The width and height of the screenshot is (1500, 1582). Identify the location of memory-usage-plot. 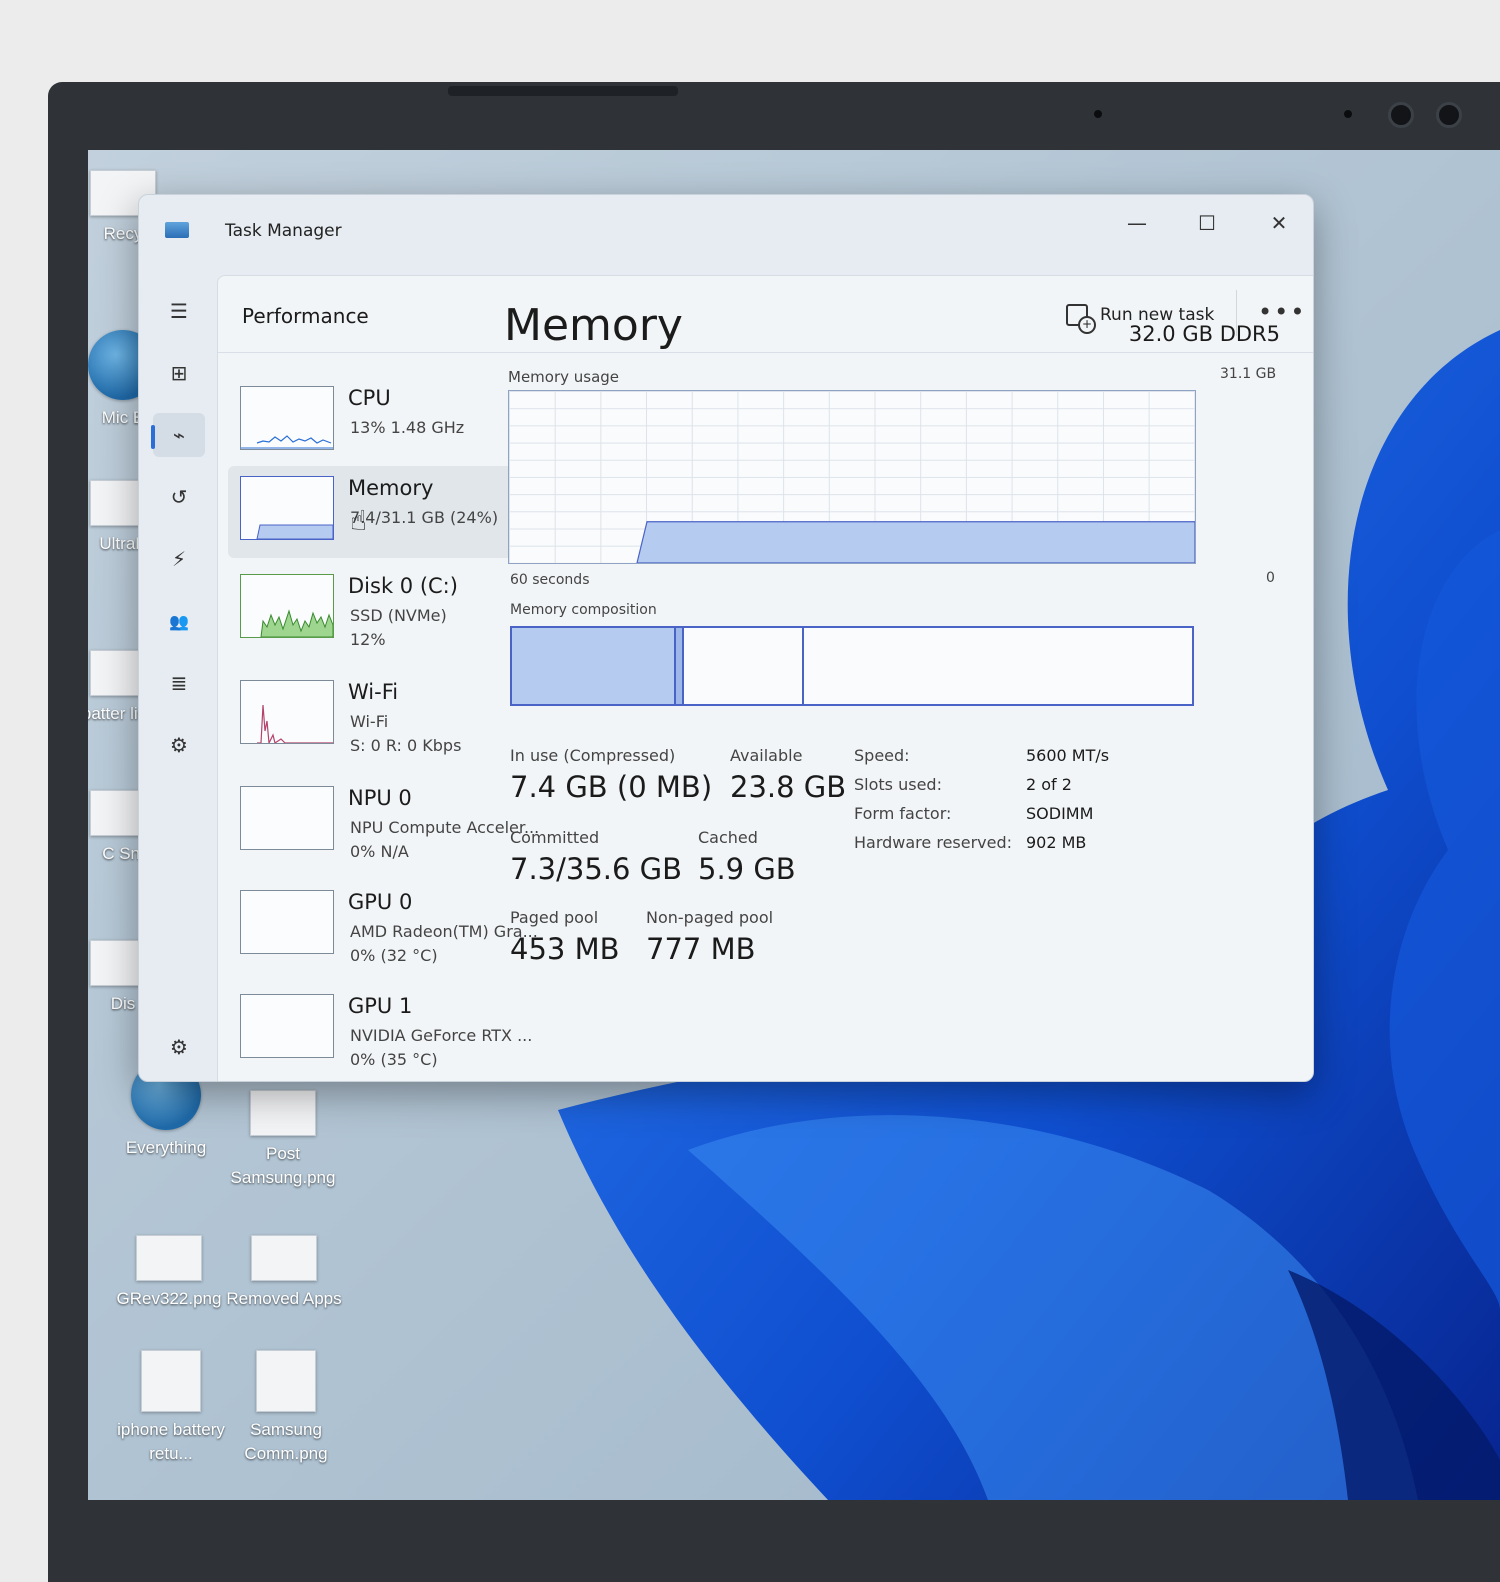
(916, 542).